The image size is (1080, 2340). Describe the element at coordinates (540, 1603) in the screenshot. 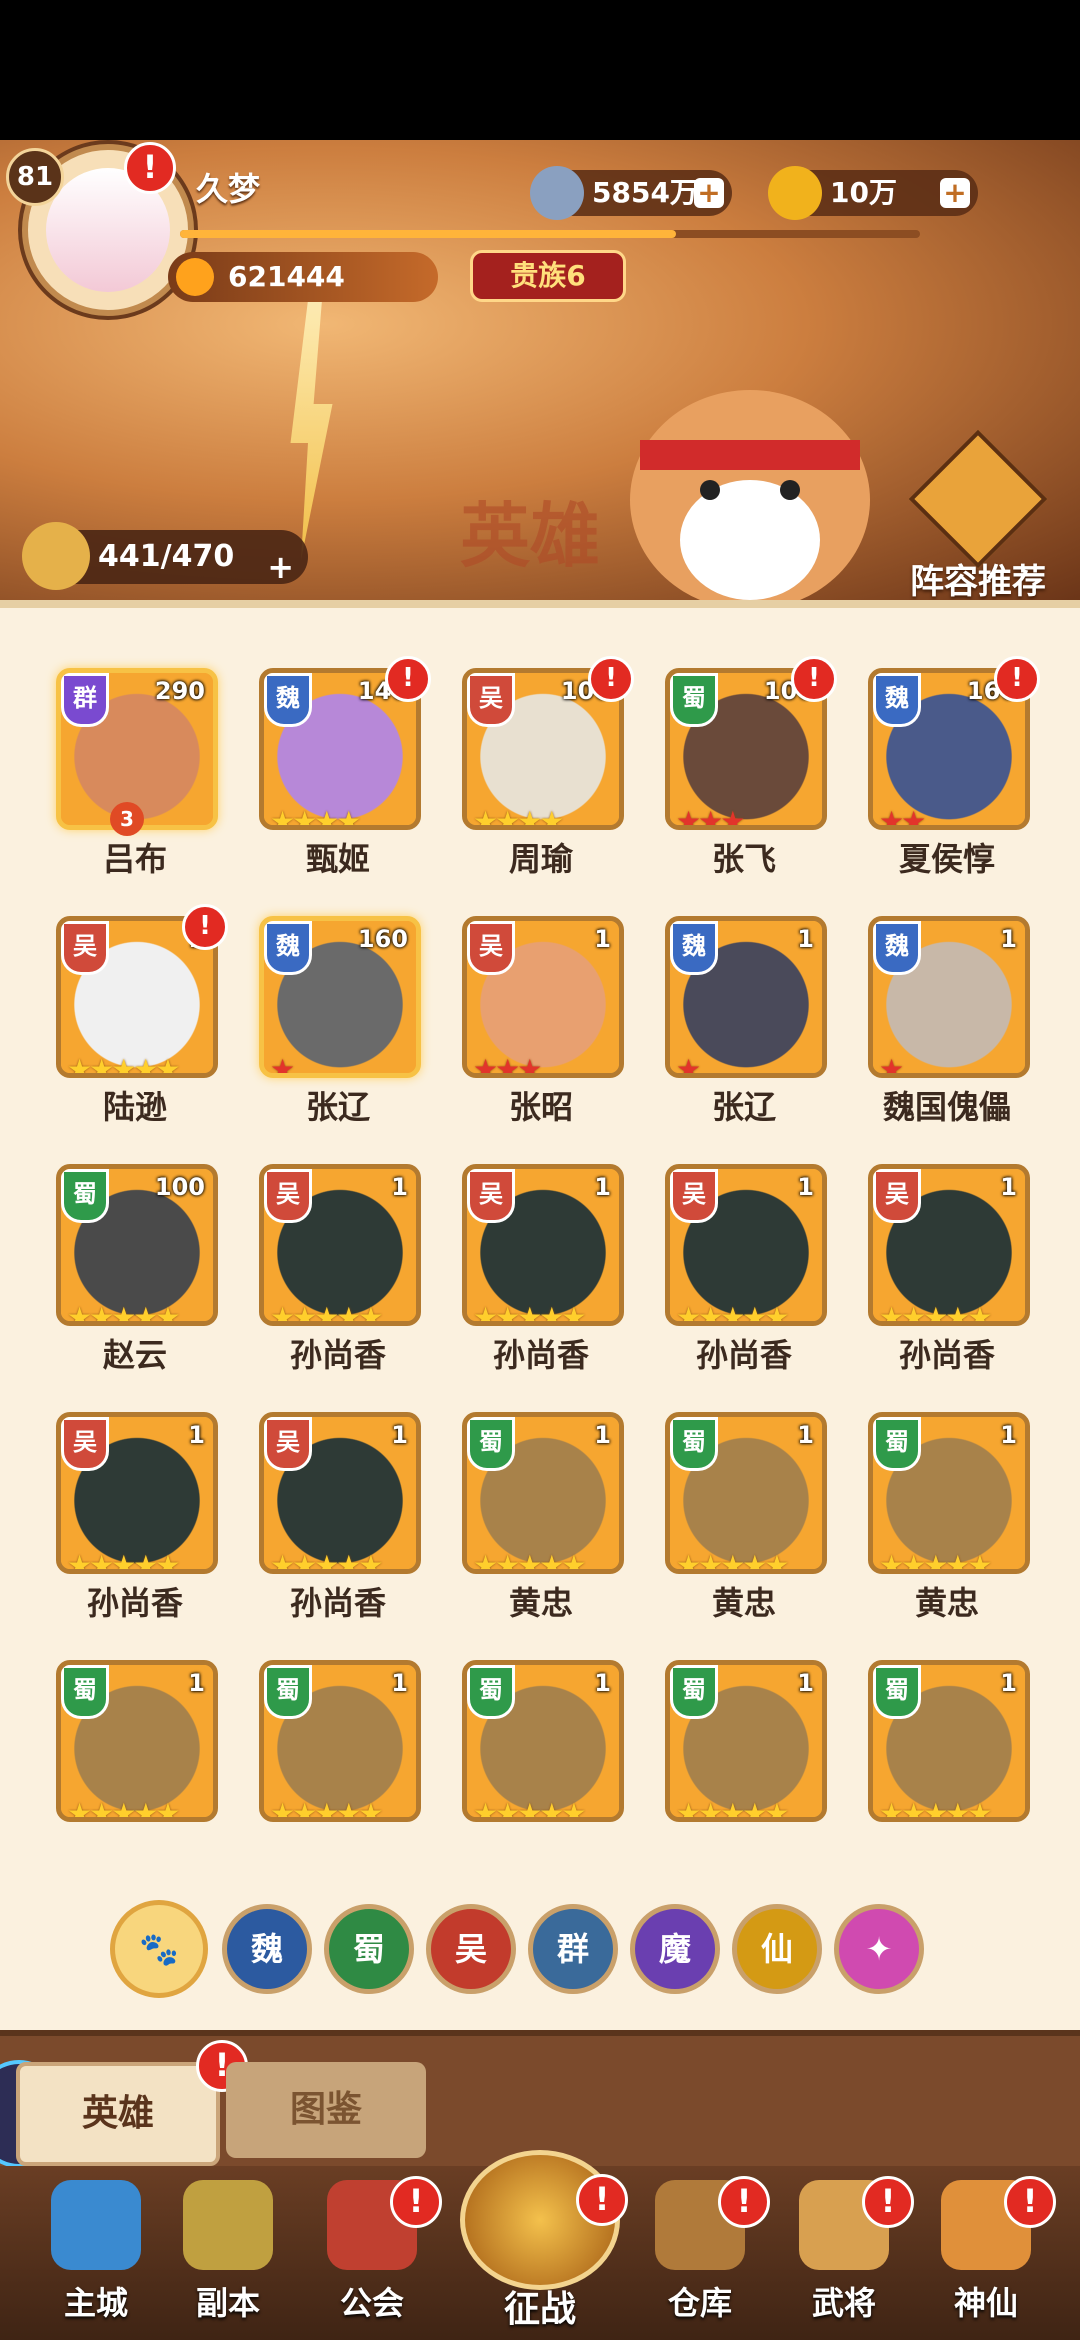

I see `hero-name: 黄忠` at that location.